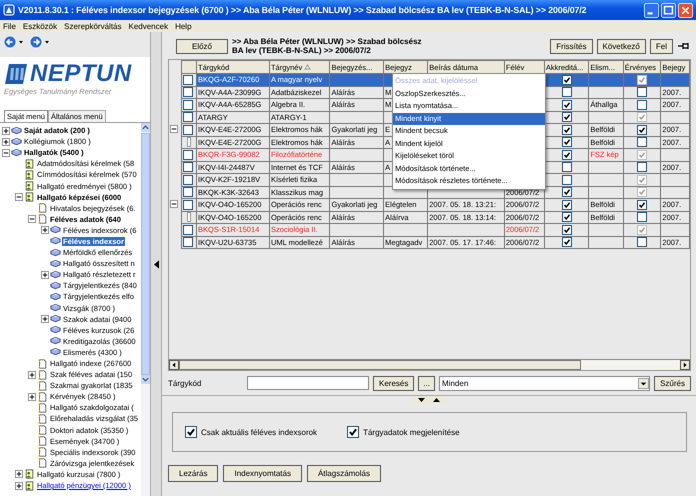 The width and height of the screenshot is (696, 496). What do you see at coordinates (571, 46) in the screenshot?
I see `header-button: Frissítés` at bounding box center [571, 46].